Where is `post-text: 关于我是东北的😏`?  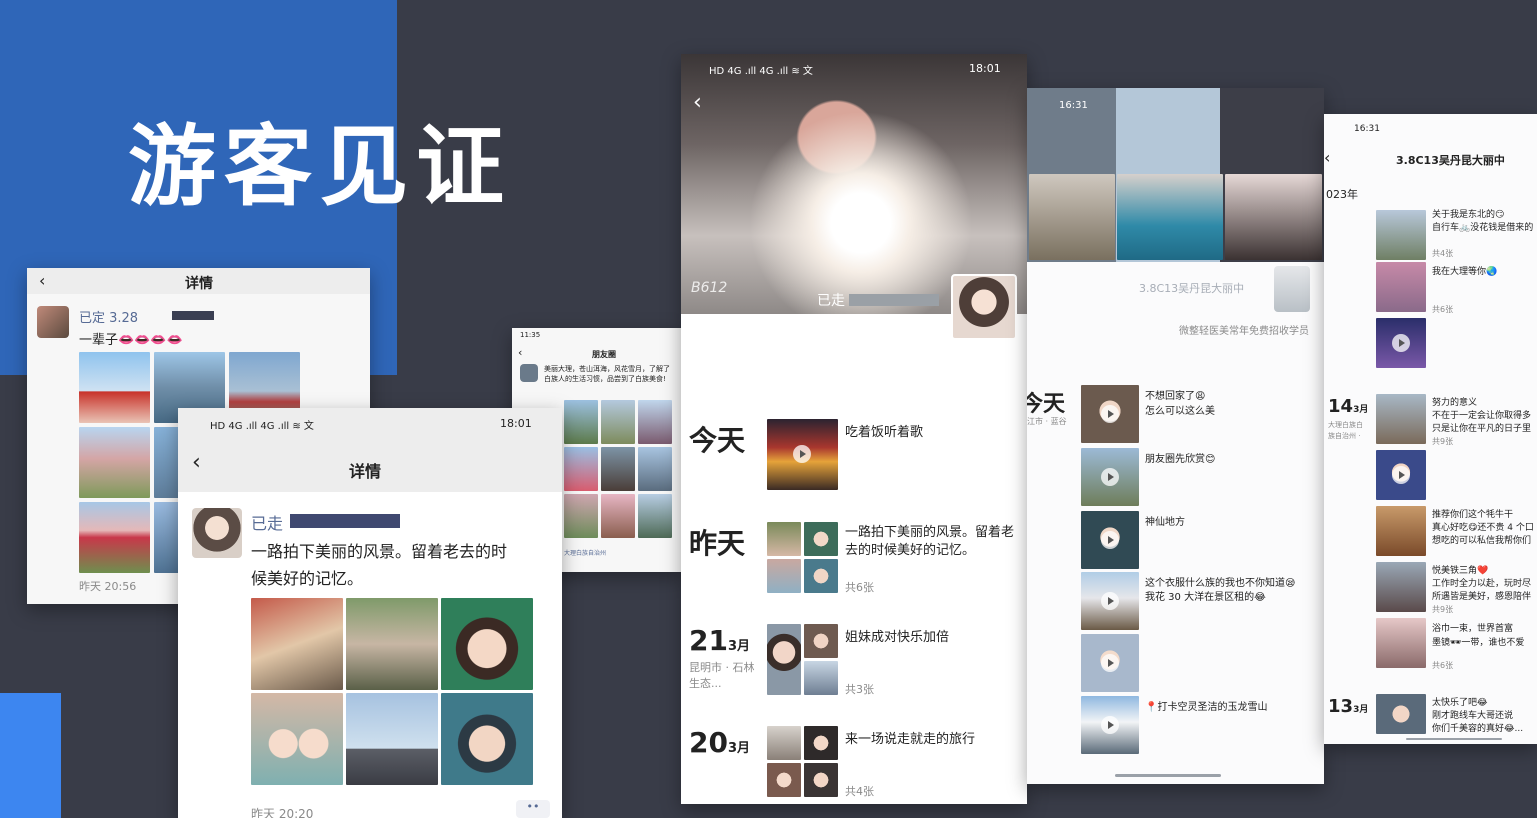 post-text: 关于我是东北的😏 is located at coordinates (1468, 215).